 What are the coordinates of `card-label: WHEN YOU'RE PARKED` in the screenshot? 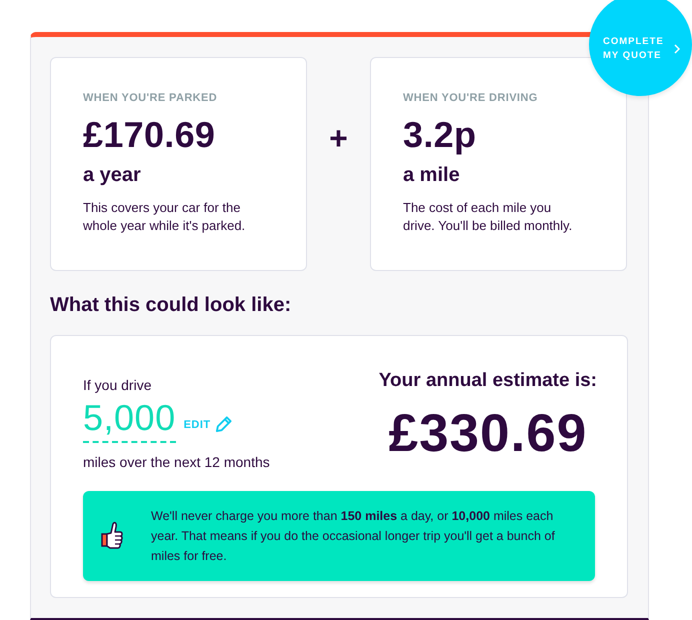 It's located at (150, 98).